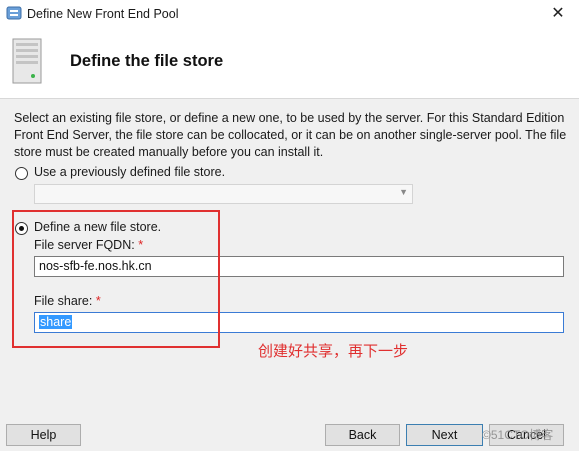 The image size is (579, 451). What do you see at coordinates (518, 435) in the screenshot?
I see `watermark: ©51CTO博客` at bounding box center [518, 435].